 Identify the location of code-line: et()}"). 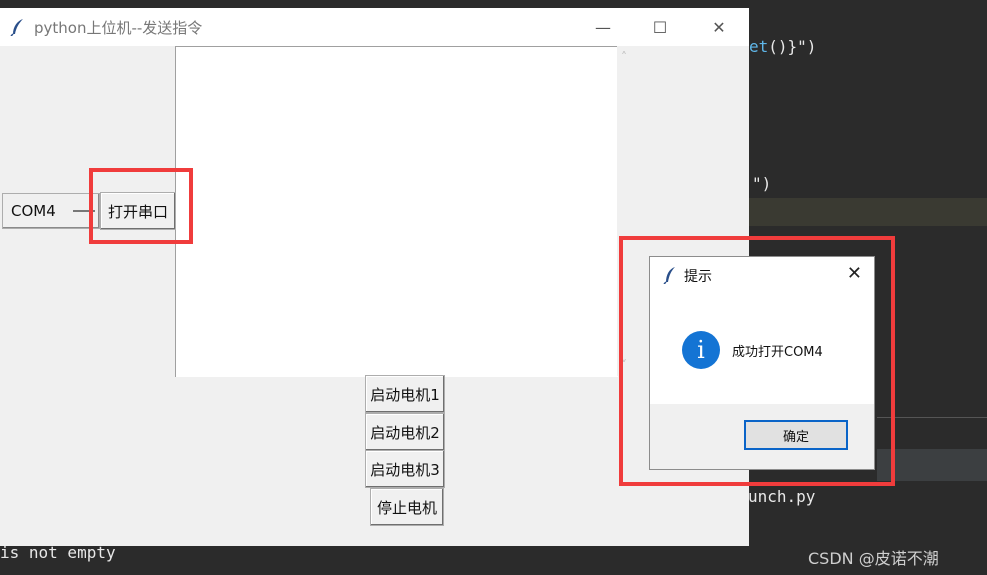
(783, 46).